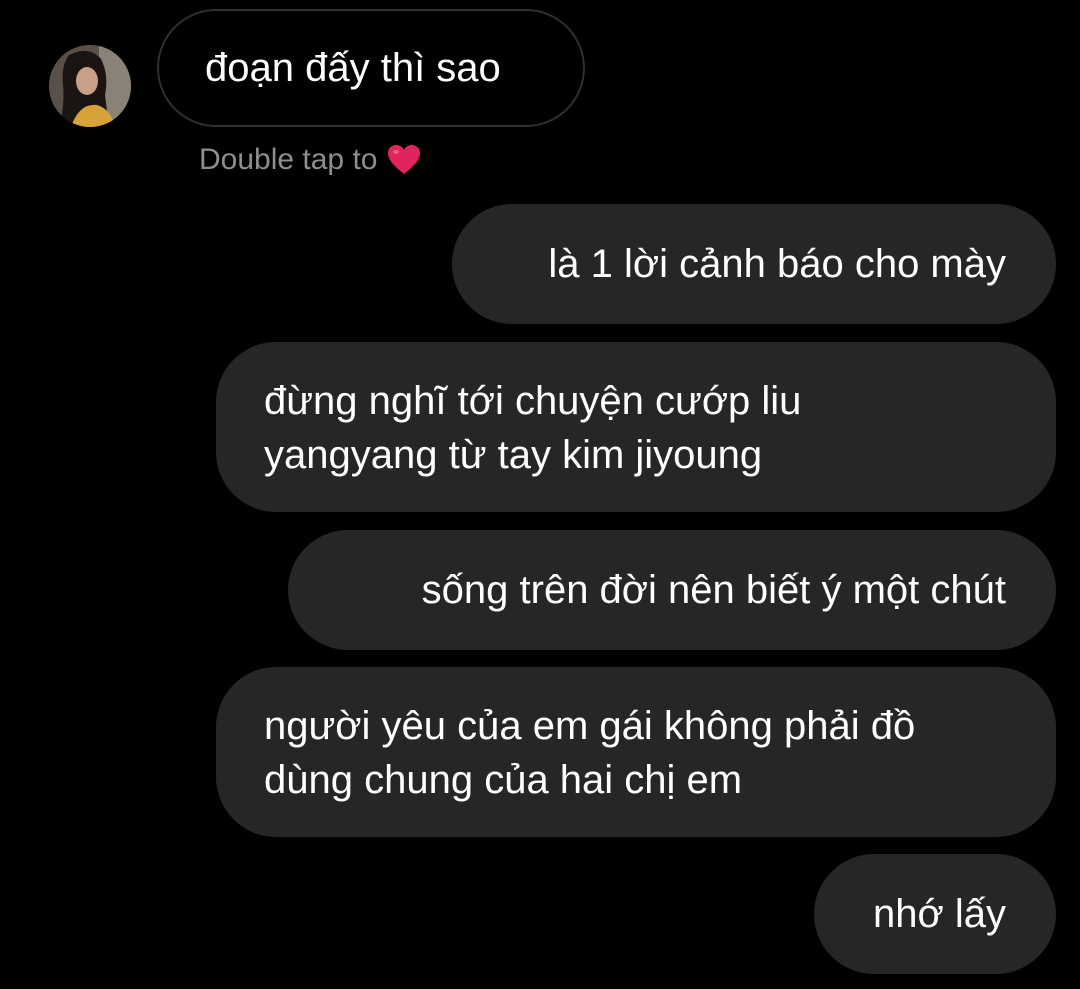 Image resolution: width=1080 pixels, height=989 pixels. I want to click on avatar-photo, so click(90, 86).